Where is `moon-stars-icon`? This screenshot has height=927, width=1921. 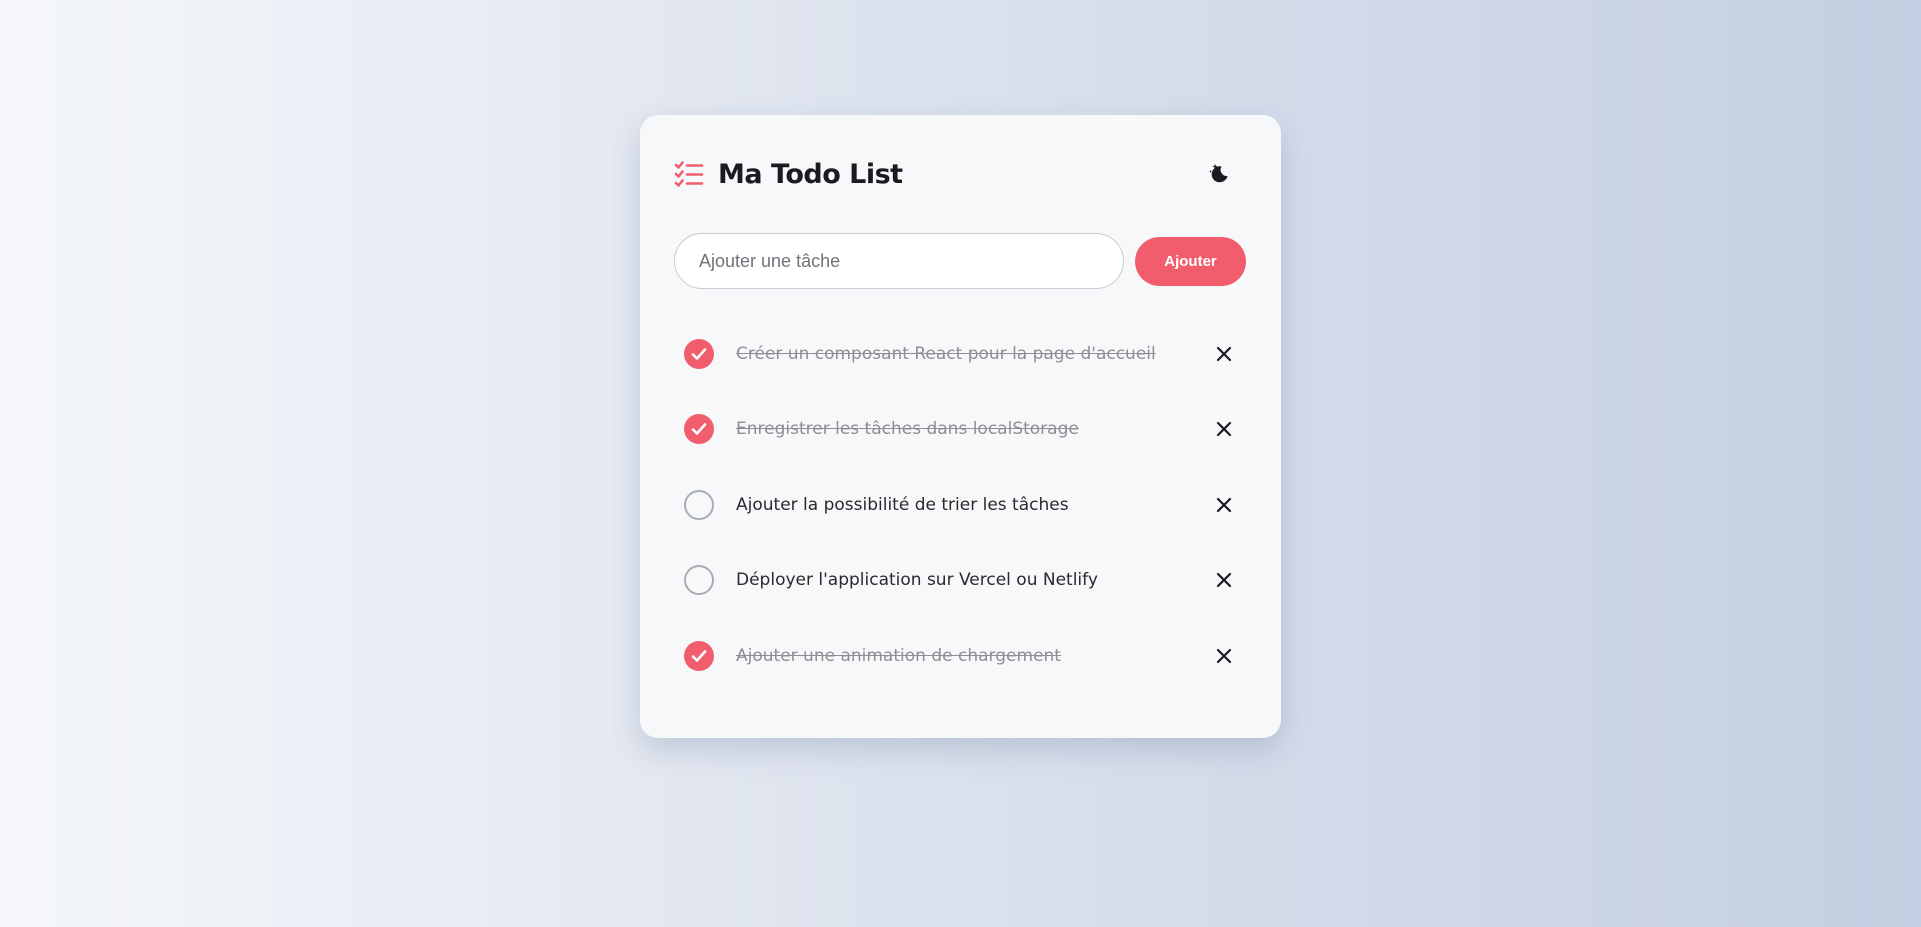 moon-stars-icon is located at coordinates (1219, 174).